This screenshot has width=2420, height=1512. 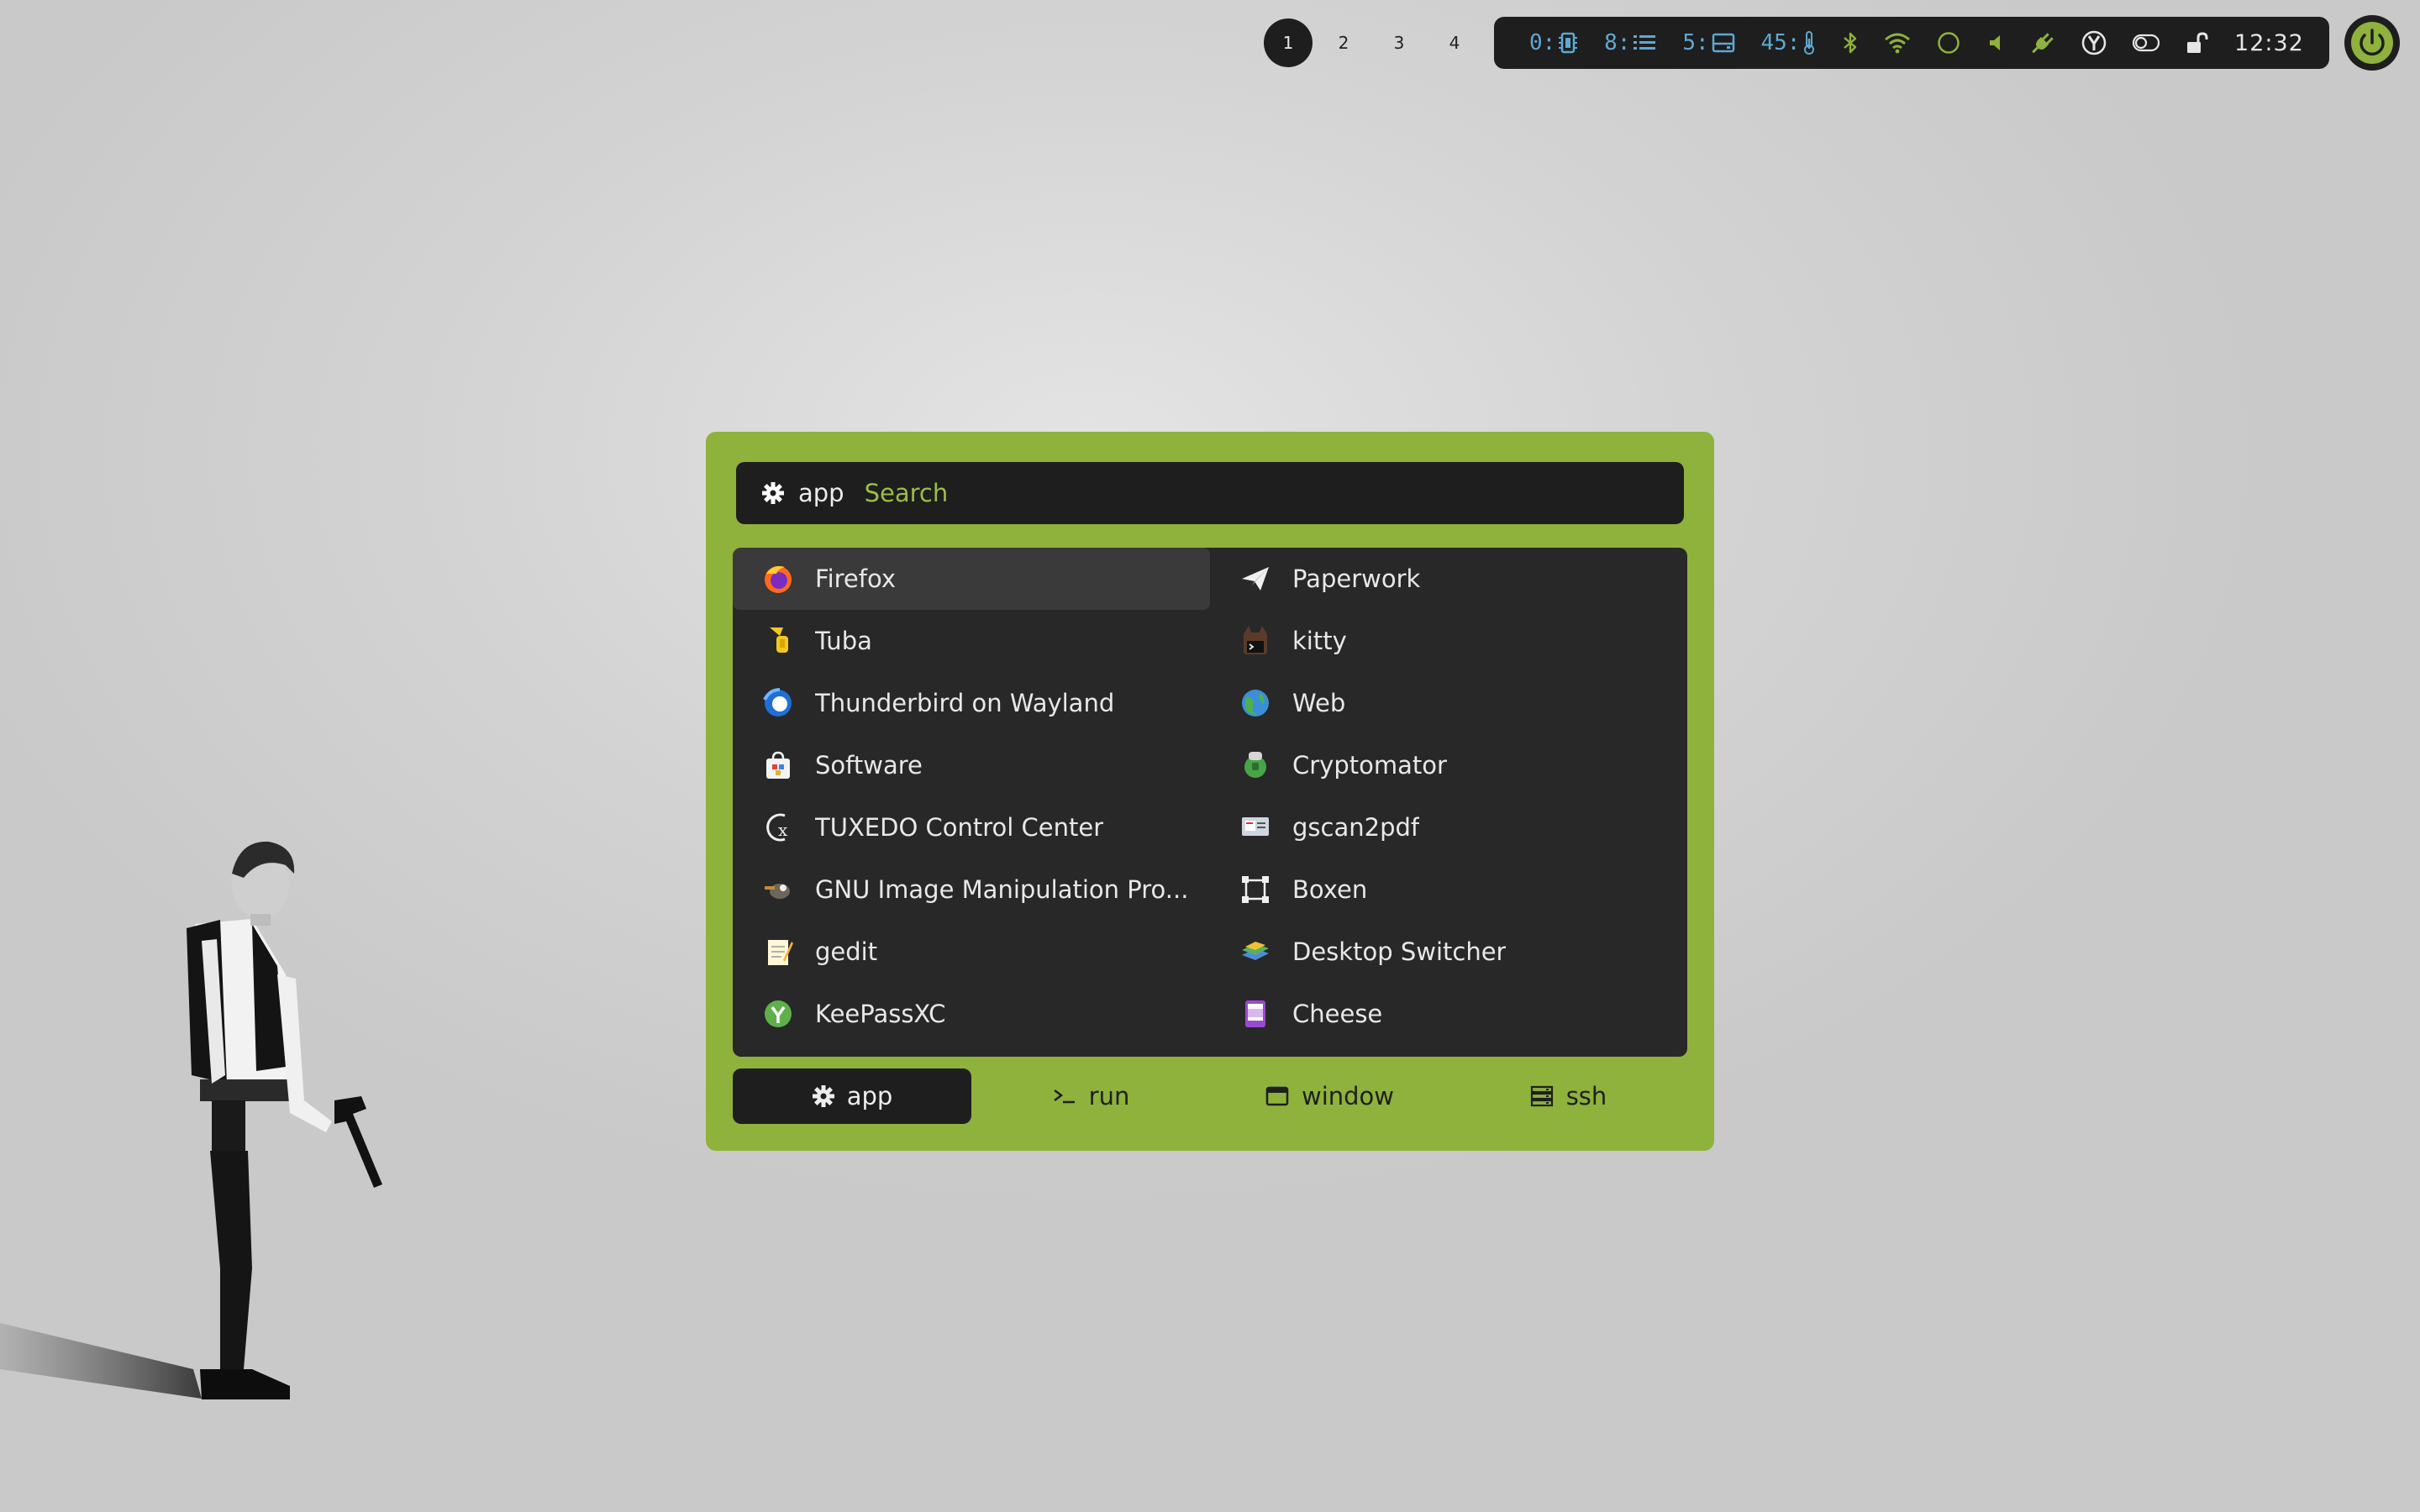 I want to click on app-item-cheese: Cheese, so click(x=1448, y=1014).